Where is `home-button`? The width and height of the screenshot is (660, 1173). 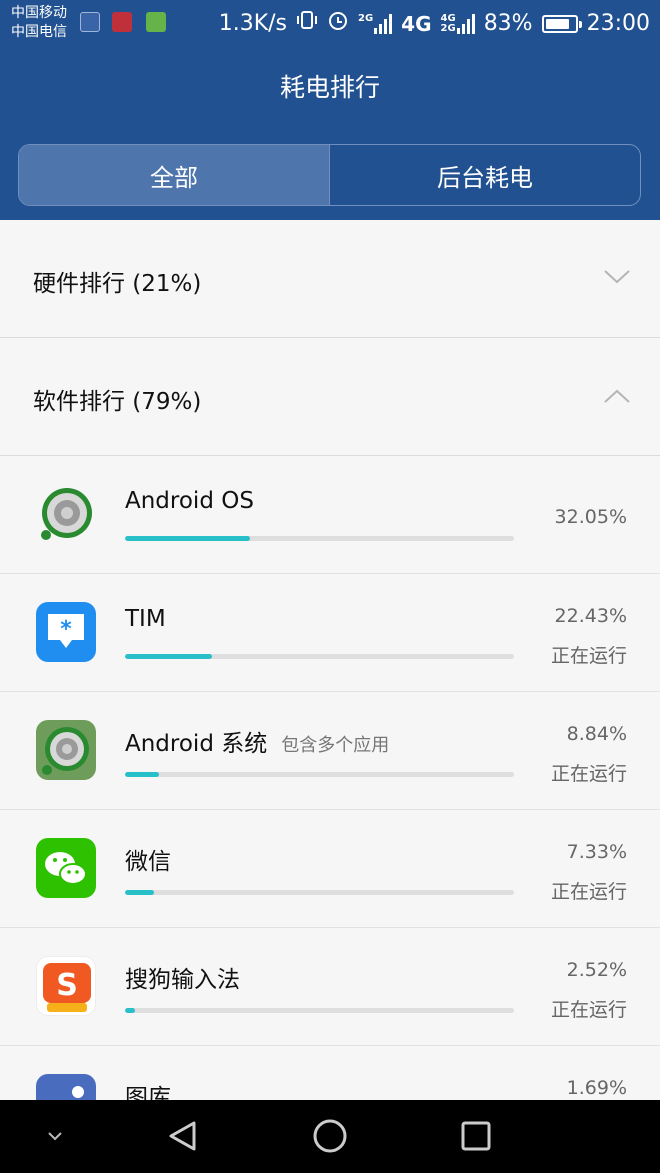 home-button is located at coordinates (330, 1136).